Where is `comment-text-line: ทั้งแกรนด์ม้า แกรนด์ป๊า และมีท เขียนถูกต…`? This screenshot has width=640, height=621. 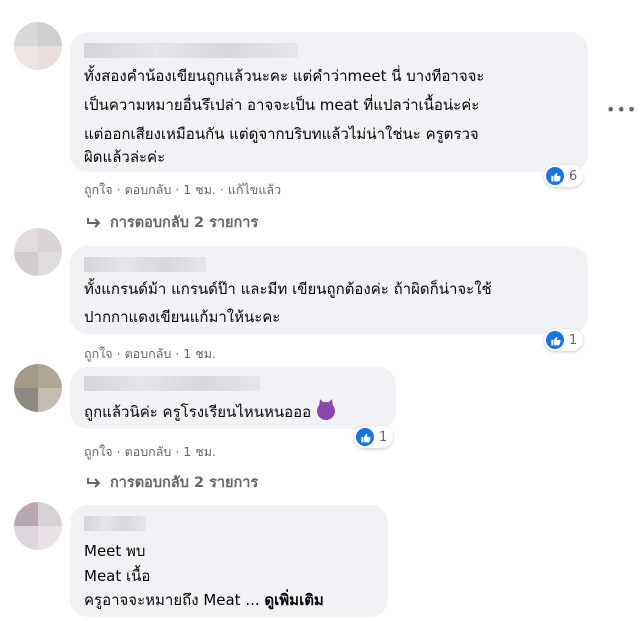 comment-text-line: ทั้งแกรนด์ม้า แกรนด์ป๊า และมีท เขียนถูกต… is located at coordinates (288, 289).